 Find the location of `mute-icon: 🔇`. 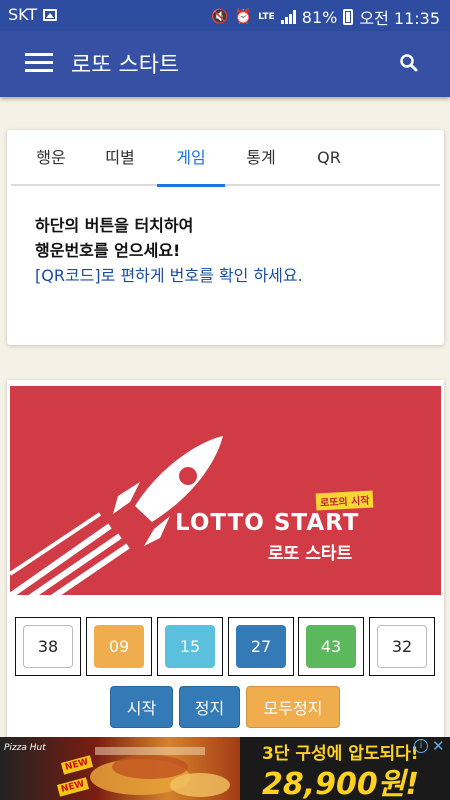

mute-icon: 🔇 is located at coordinates (220, 17).